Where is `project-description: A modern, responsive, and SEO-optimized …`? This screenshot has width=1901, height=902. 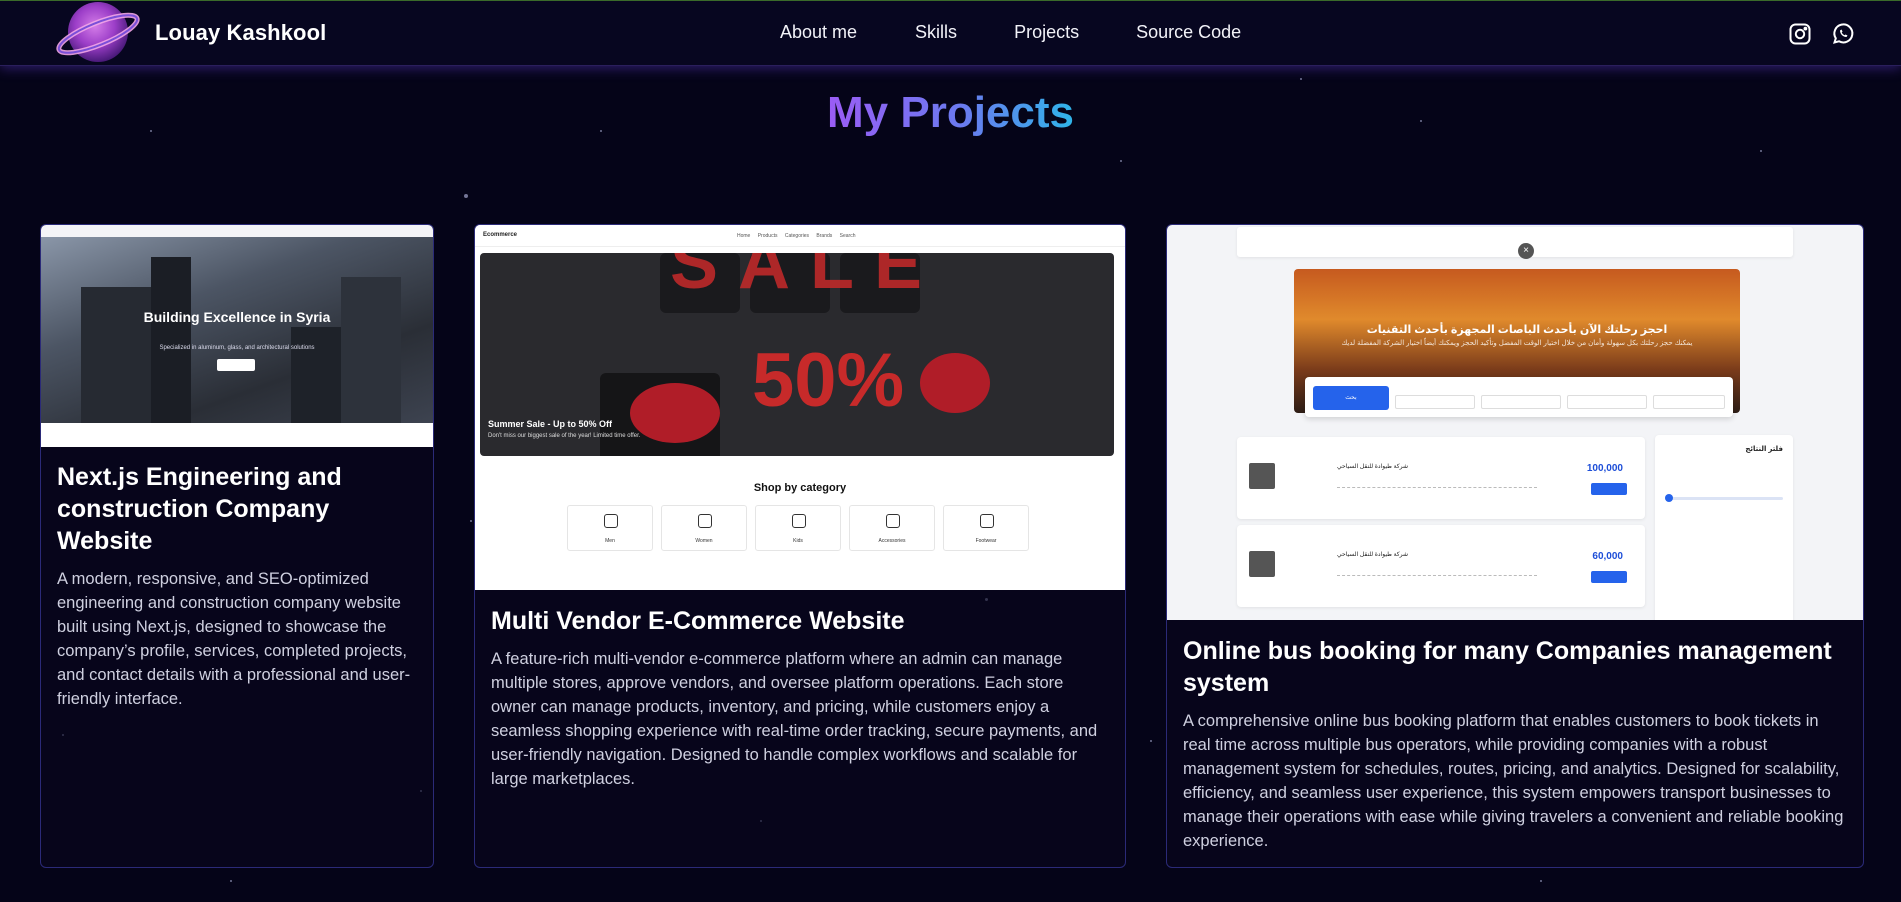 project-description: A modern, responsive, and SEO-optimized … is located at coordinates (234, 639).